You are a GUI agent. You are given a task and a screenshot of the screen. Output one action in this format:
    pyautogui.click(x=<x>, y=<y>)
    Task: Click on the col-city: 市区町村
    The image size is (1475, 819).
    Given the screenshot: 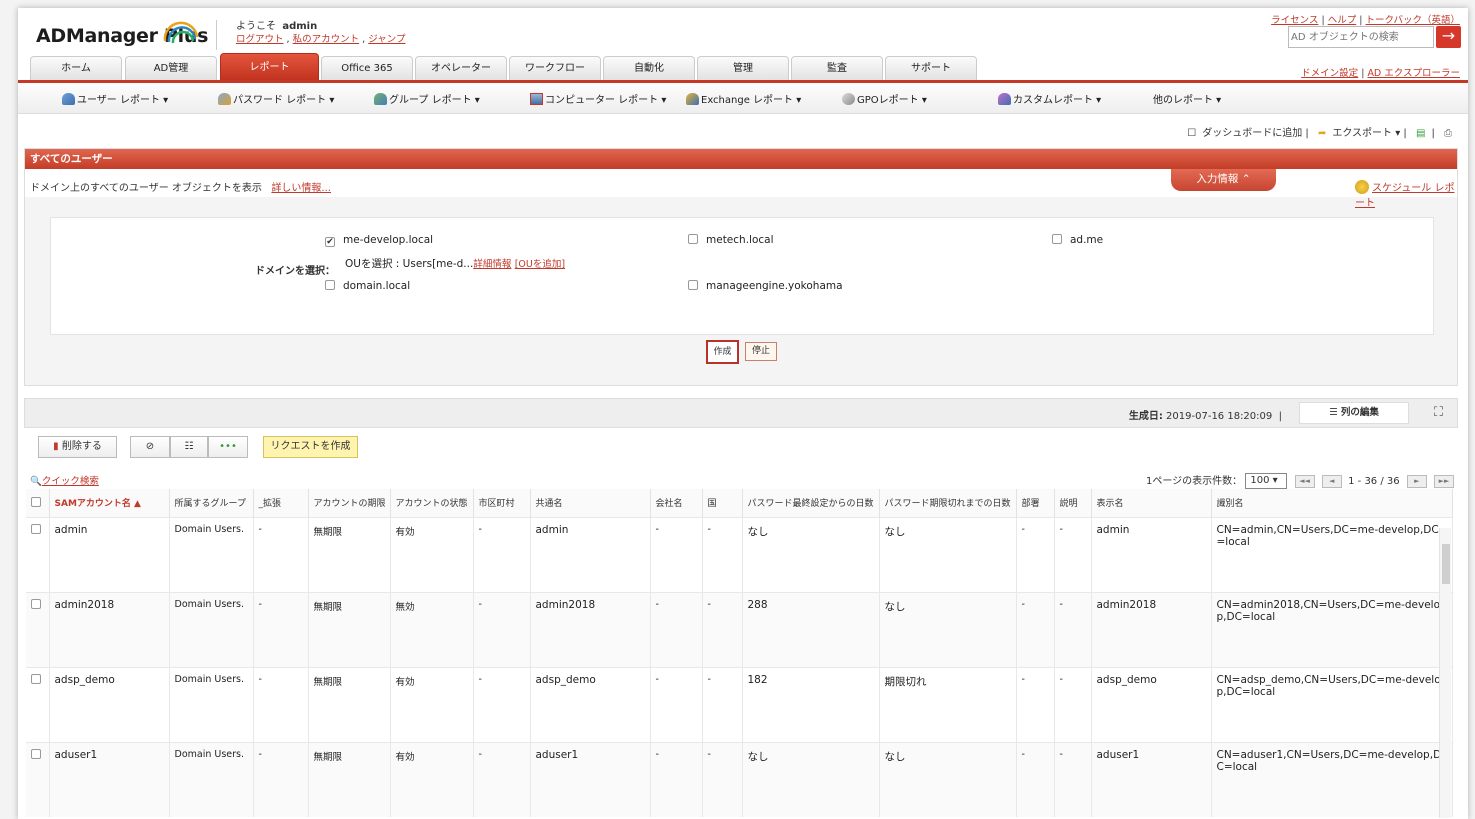 What is the action you would take?
    pyautogui.click(x=502, y=503)
    